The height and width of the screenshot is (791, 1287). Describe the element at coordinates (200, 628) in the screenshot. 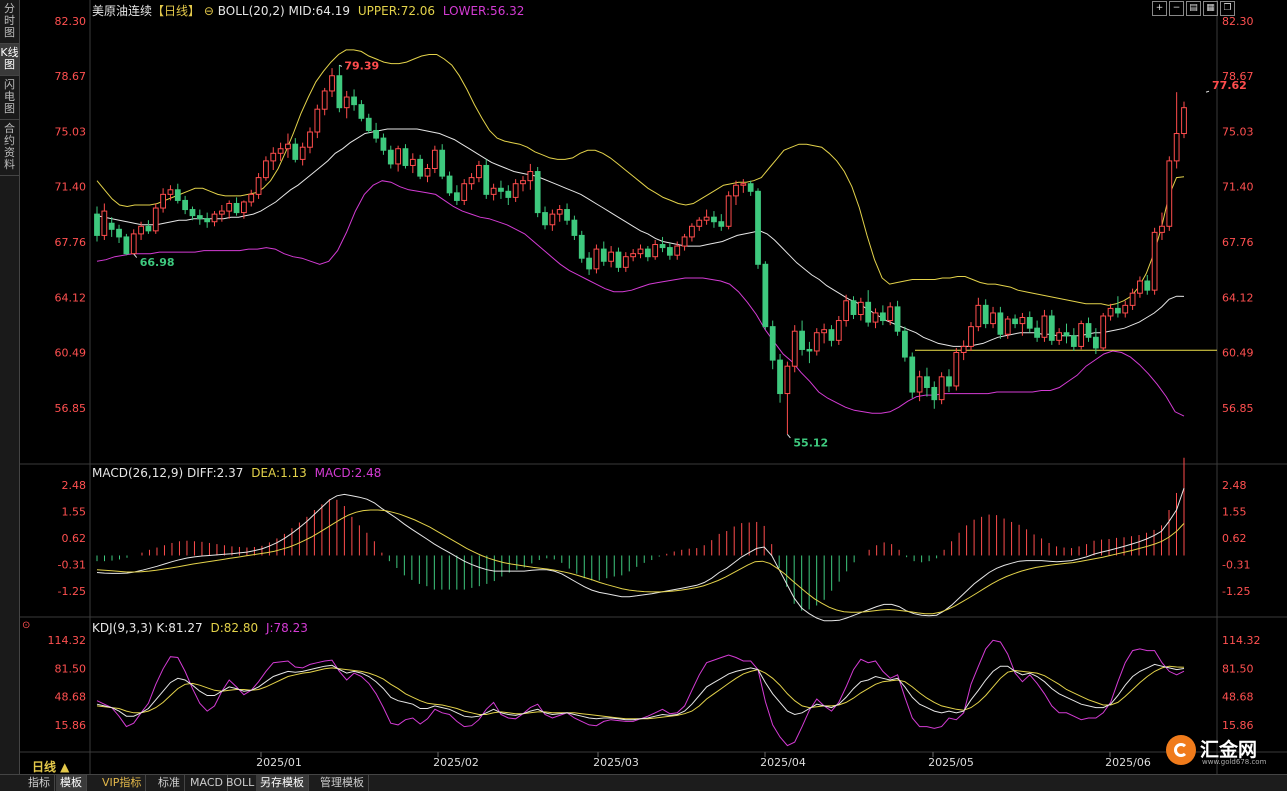

I see `kdj-header: KDJ(9,3,3) K:81.27 D:82.80 J:78.23` at that location.